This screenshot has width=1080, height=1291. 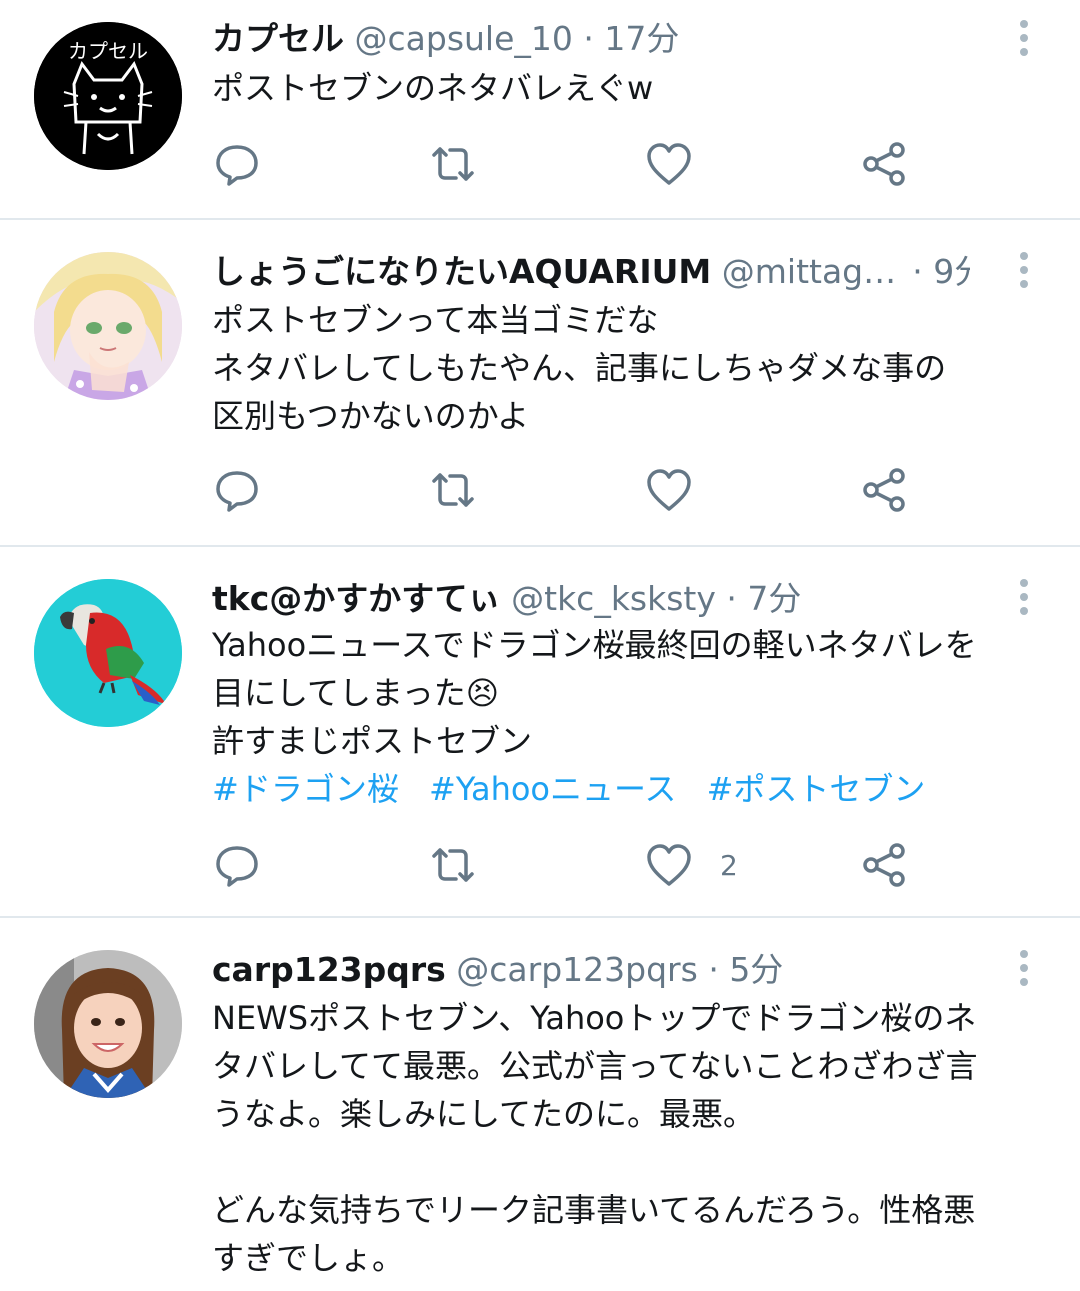 What do you see at coordinates (552, 789) in the screenshot?
I see `hashtag-link: #Yahooニュース` at bounding box center [552, 789].